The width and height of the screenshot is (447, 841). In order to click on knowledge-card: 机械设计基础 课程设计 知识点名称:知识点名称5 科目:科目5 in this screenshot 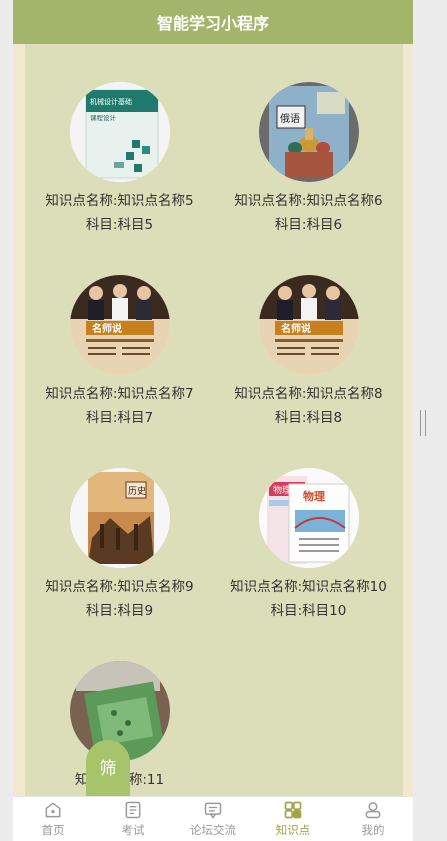, I will do `click(119, 158)`.